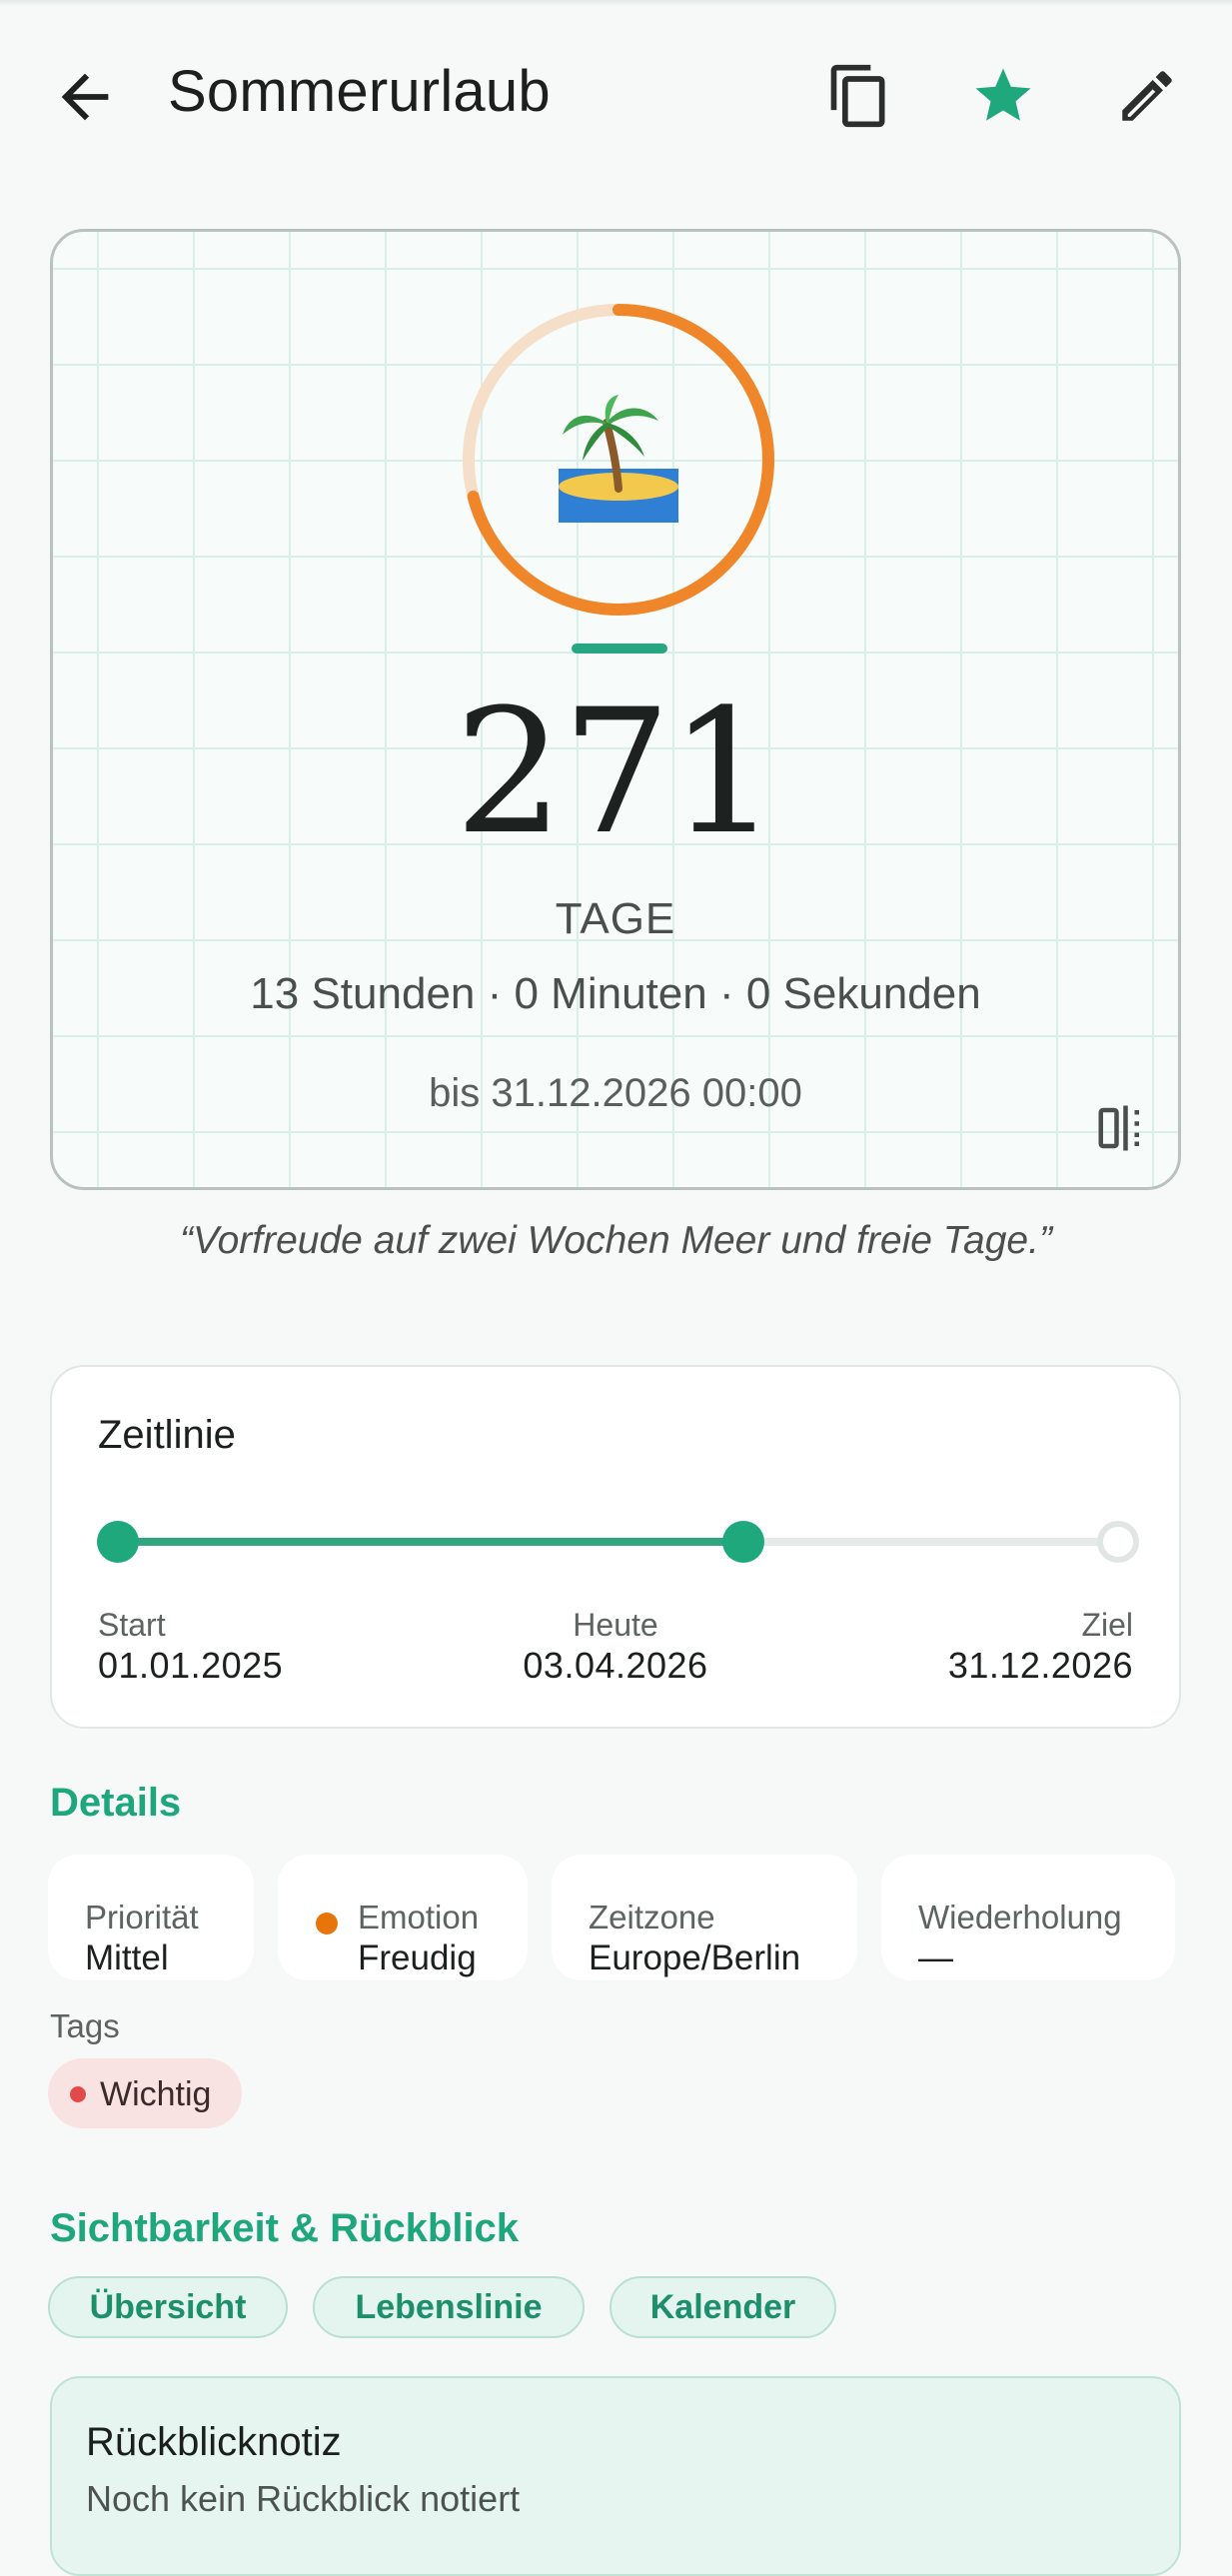  Describe the element at coordinates (285, 2228) in the screenshot. I see `visibility-heading: Sichtbarkeit & Rückblick` at that location.